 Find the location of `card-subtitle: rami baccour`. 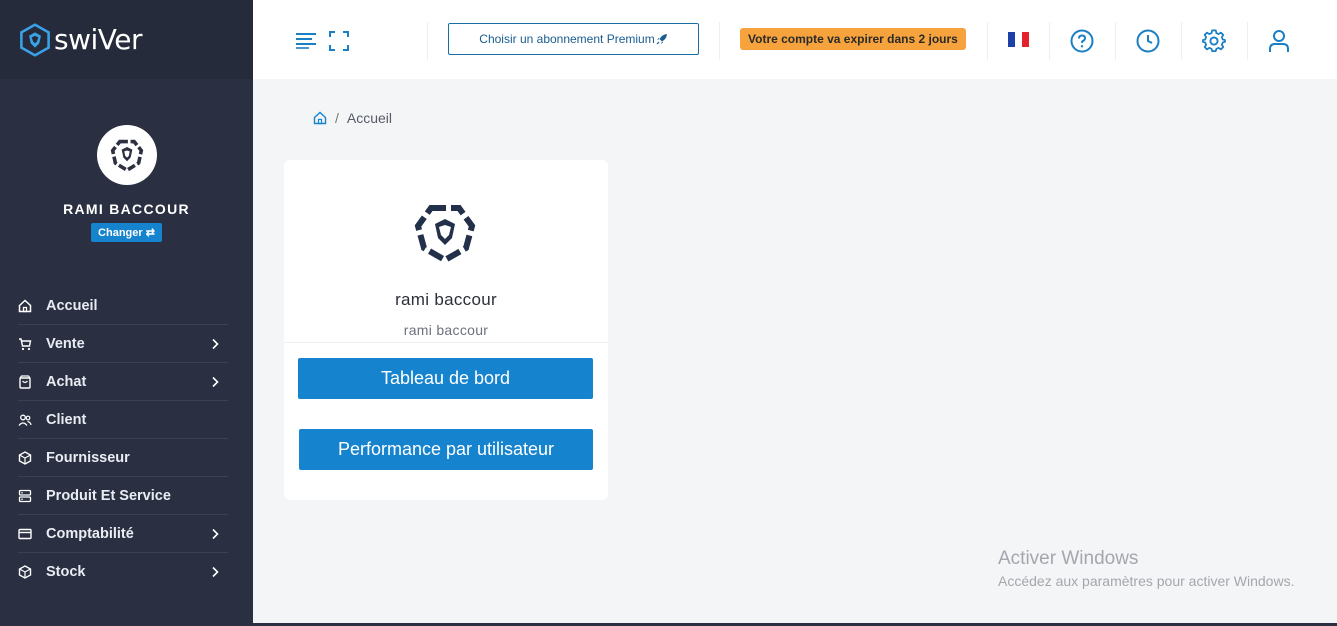

card-subtitle: rami baccour is located at coordinates (446, 330).